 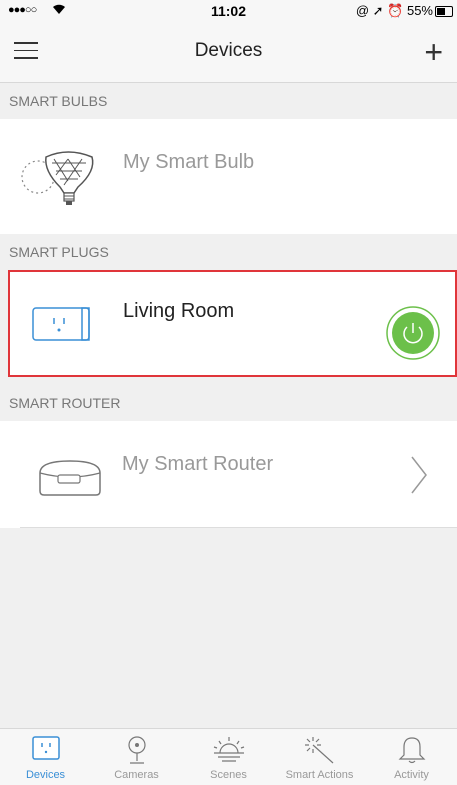 What do you see at coordinates (419, 477) in the screenshot?
I see `chevron-right-icon` at bounding box center [419, 477].